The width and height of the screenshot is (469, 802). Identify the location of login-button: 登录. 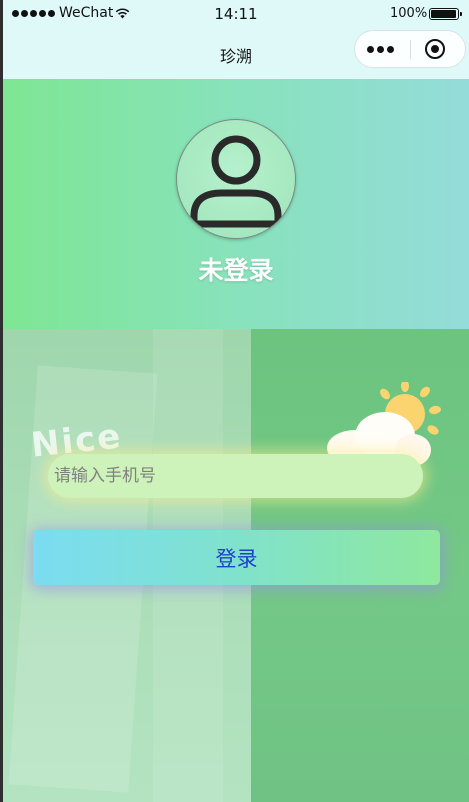
(236, 557).